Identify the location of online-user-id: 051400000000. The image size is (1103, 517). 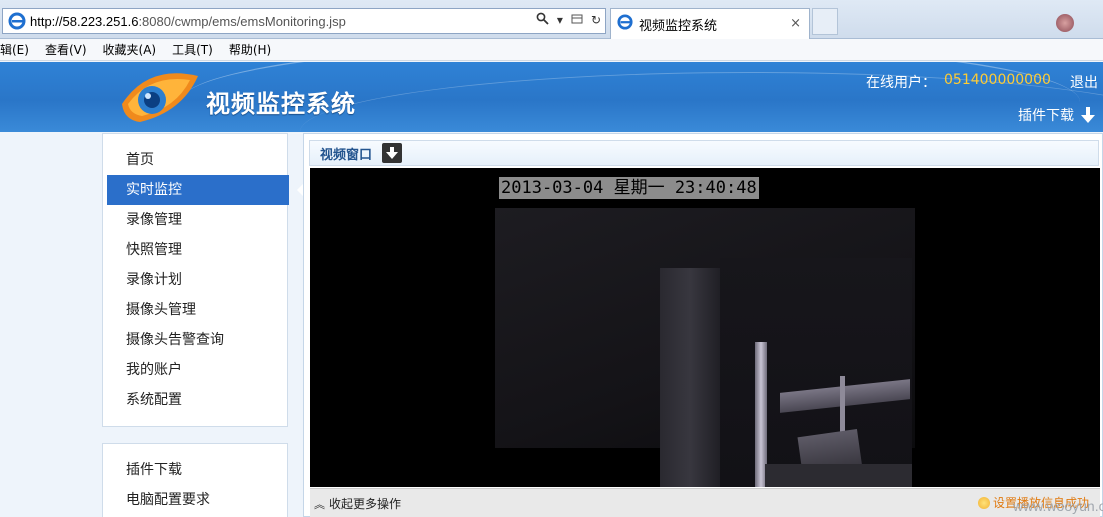
(997, 80).